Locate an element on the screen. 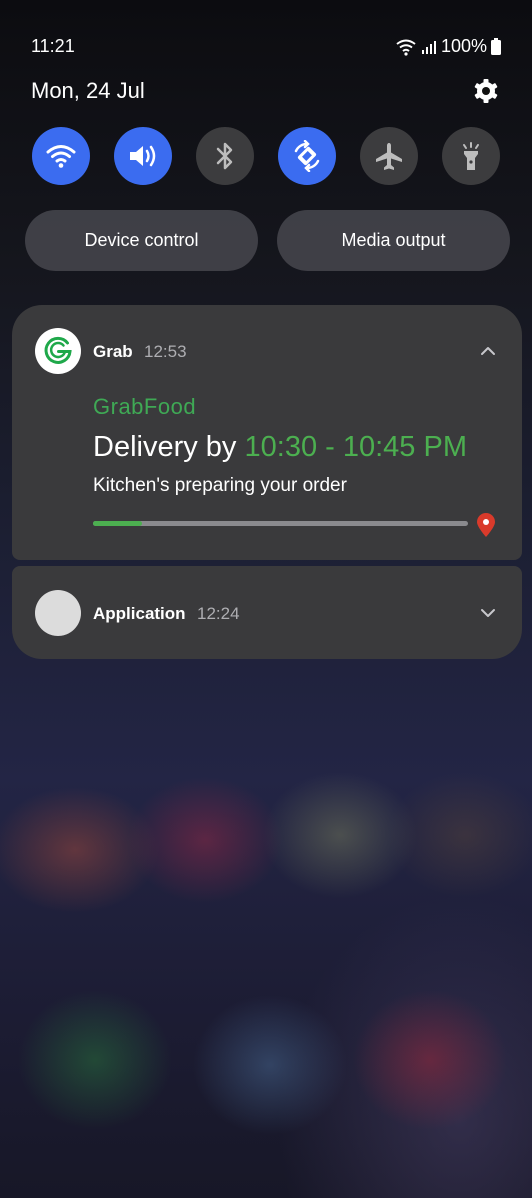  wifi-icon is located at coordinates (61, 156).